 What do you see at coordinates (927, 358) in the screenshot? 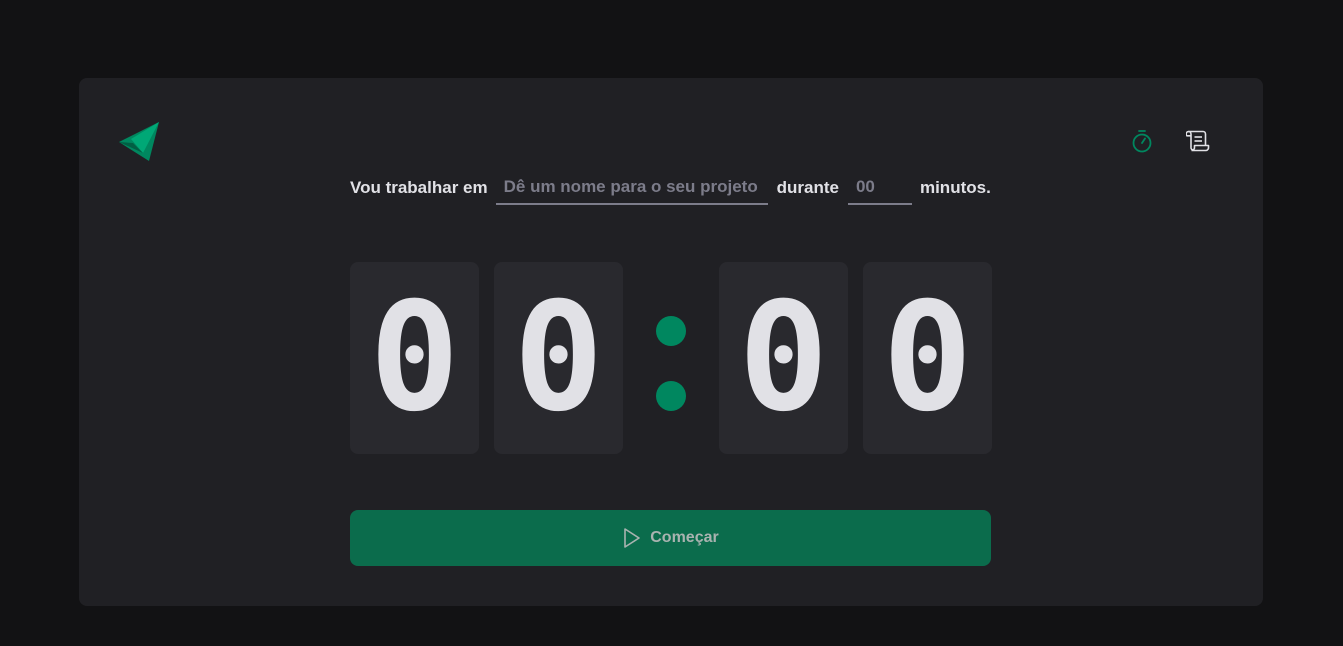
I see `seconds-units-digit: 0` at bounding box center [927, 358].